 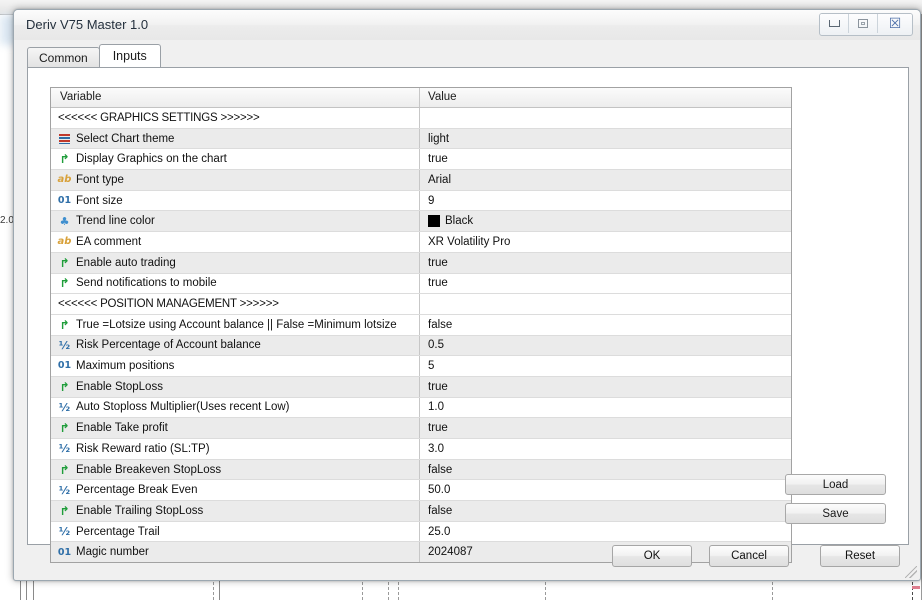 I want to click on grid-header-row: Variable Value, so click(x=421, y=98).